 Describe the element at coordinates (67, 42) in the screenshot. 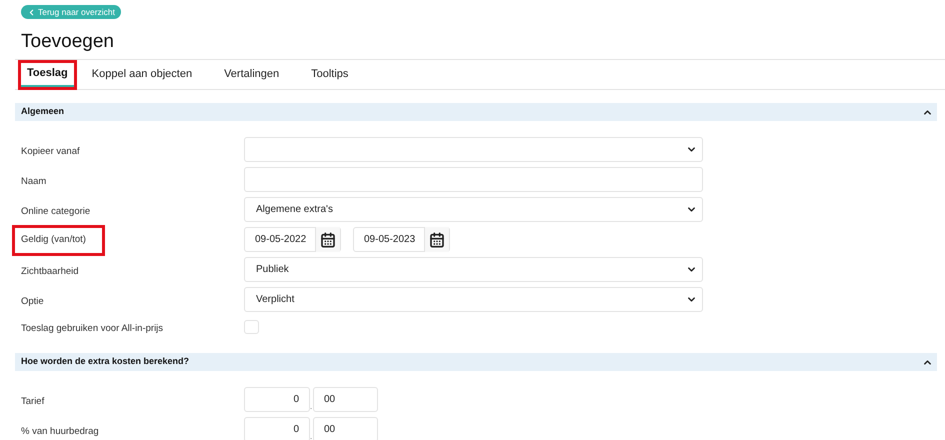

I see `page-title: Toevoegen` at that location.